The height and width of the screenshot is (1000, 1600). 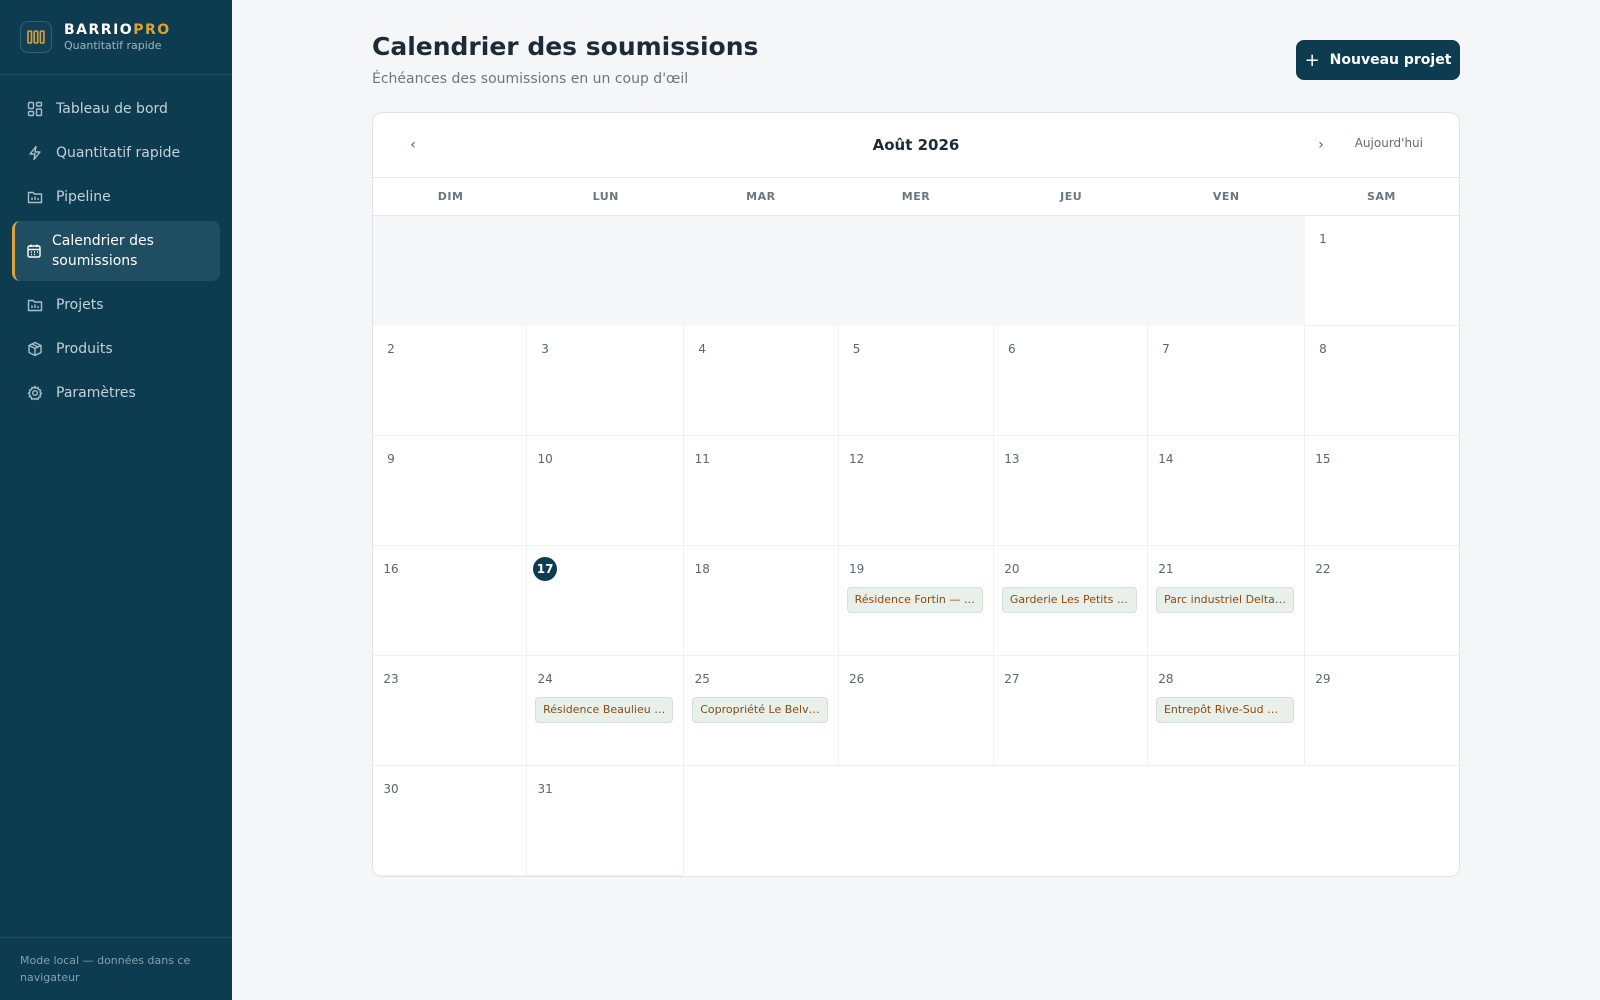 What do you see at coordinates (761, 491) in the screenshot?
I see `day-cell: 11` at bounding box center [761, 491].